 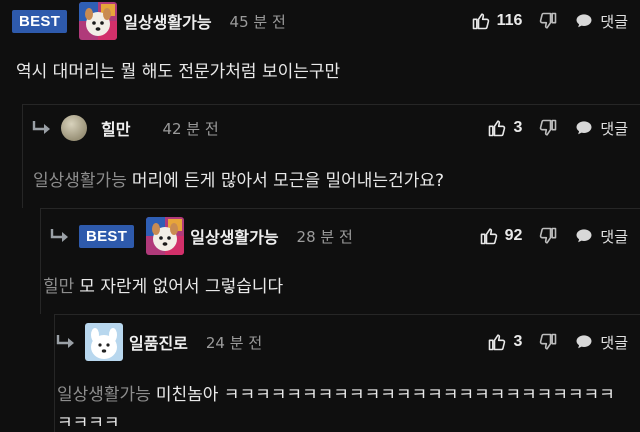 What do you see at coordinates (58, 287) in the screenshot?
I see `mention: 힐만` at bounding box center [58, 287].